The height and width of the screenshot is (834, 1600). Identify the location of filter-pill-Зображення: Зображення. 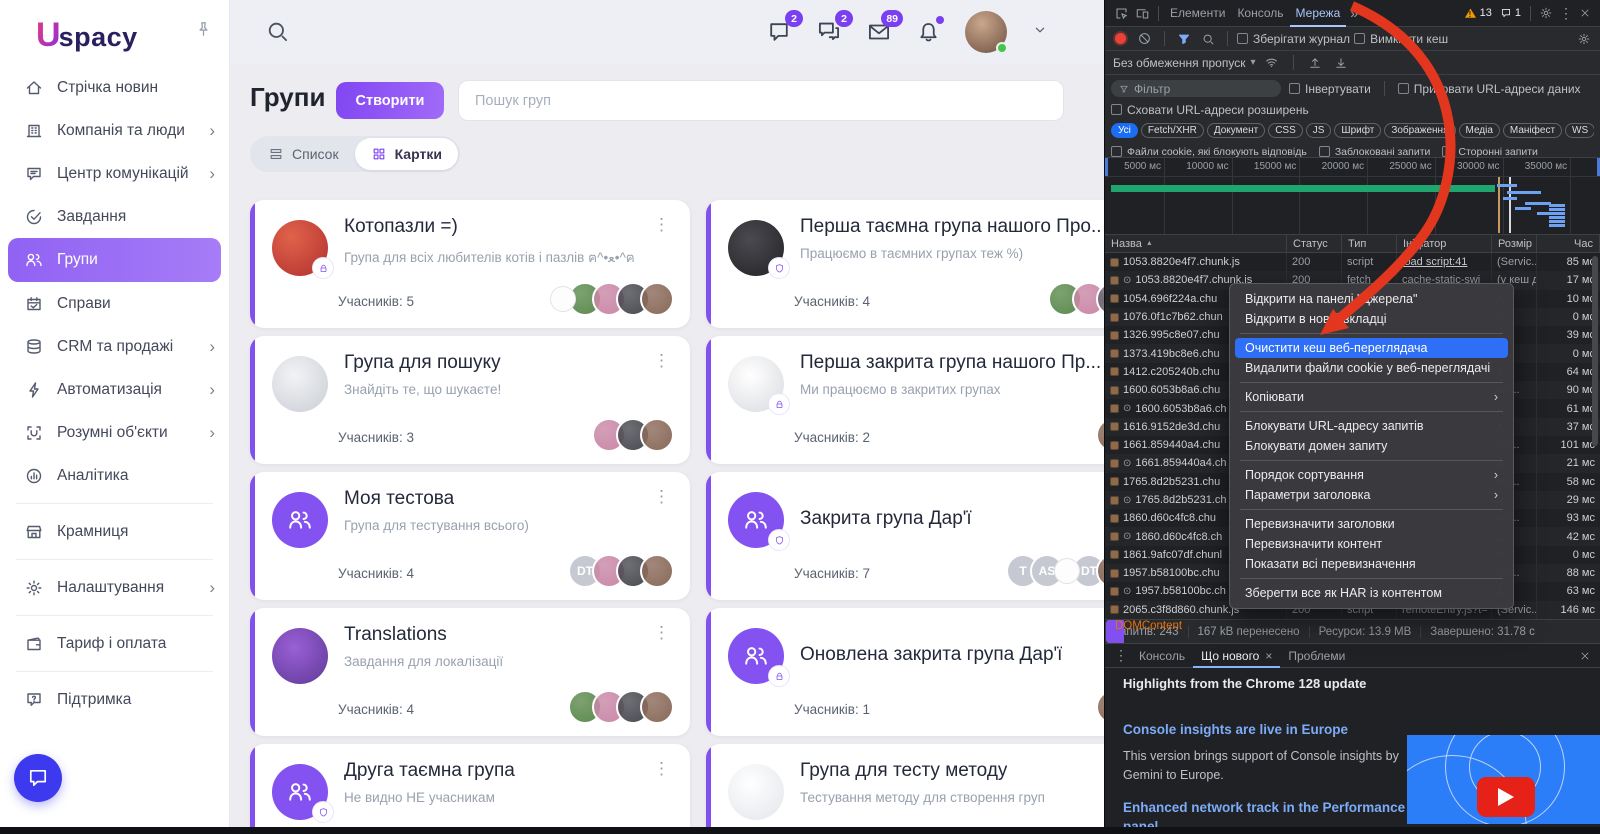
(1420, 130).